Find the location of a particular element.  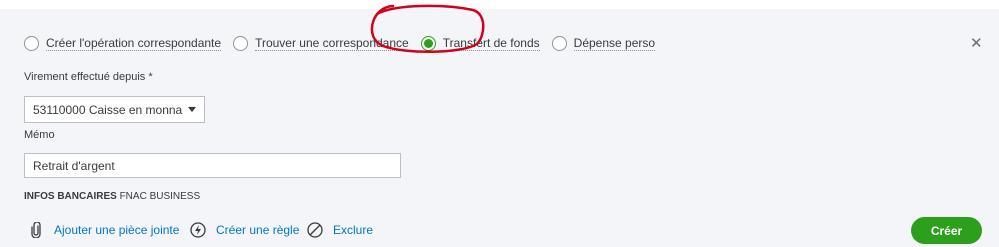

transfer-from-select: 53110000 Caisse en monna is located at coordinates (114, 109).